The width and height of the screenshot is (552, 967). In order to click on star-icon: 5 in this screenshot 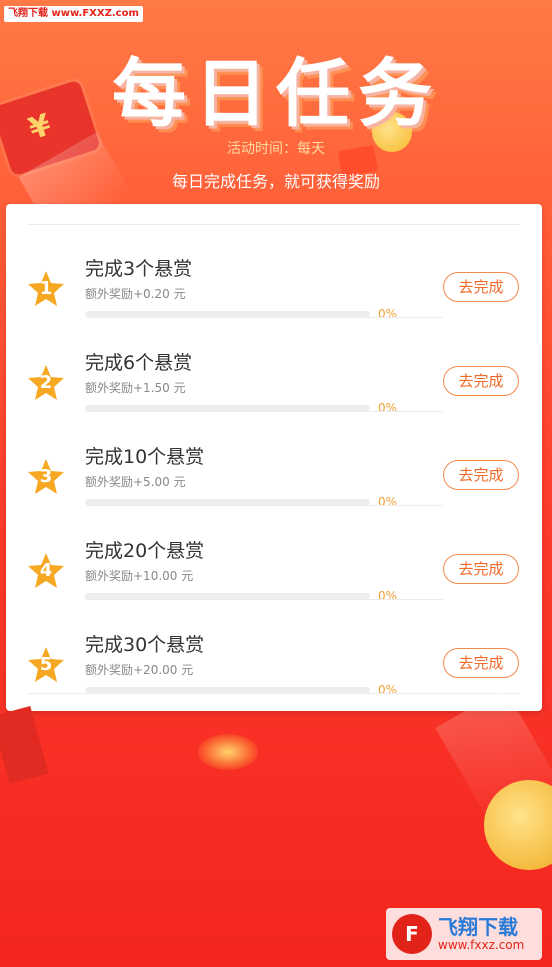, I will do `click(46, 665)`.